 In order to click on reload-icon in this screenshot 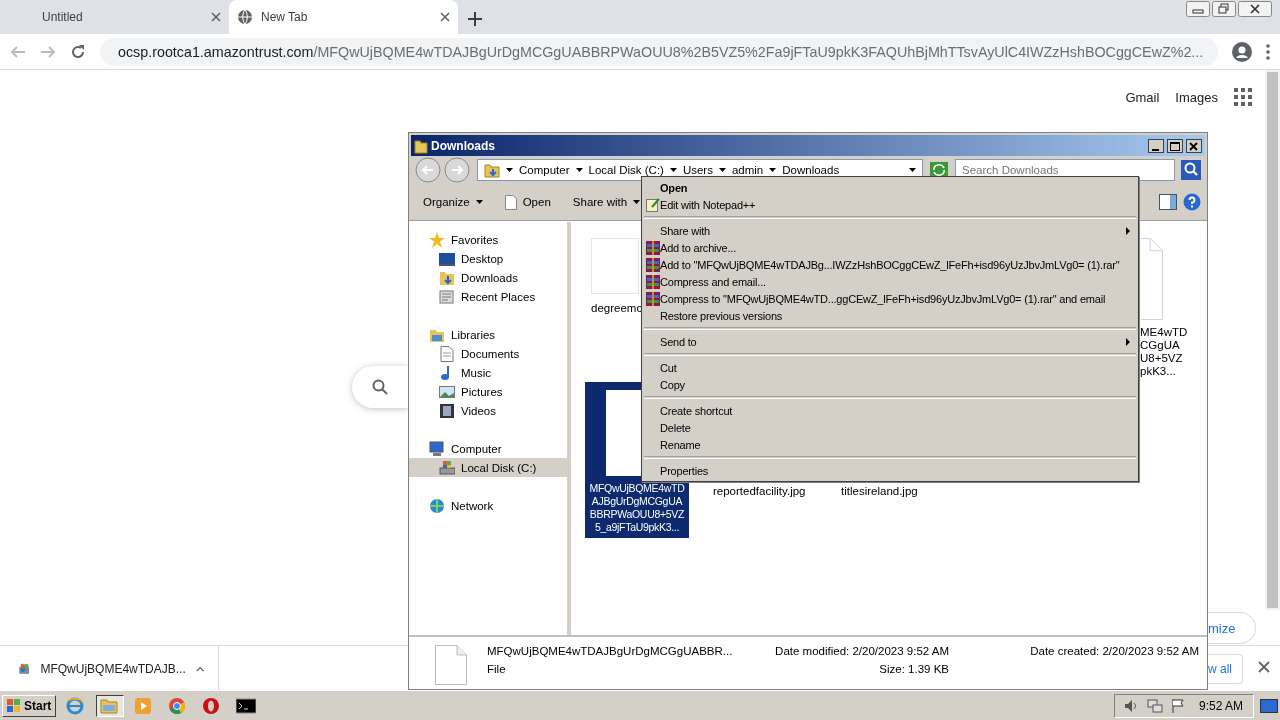, I will do `click(78, 51)`.